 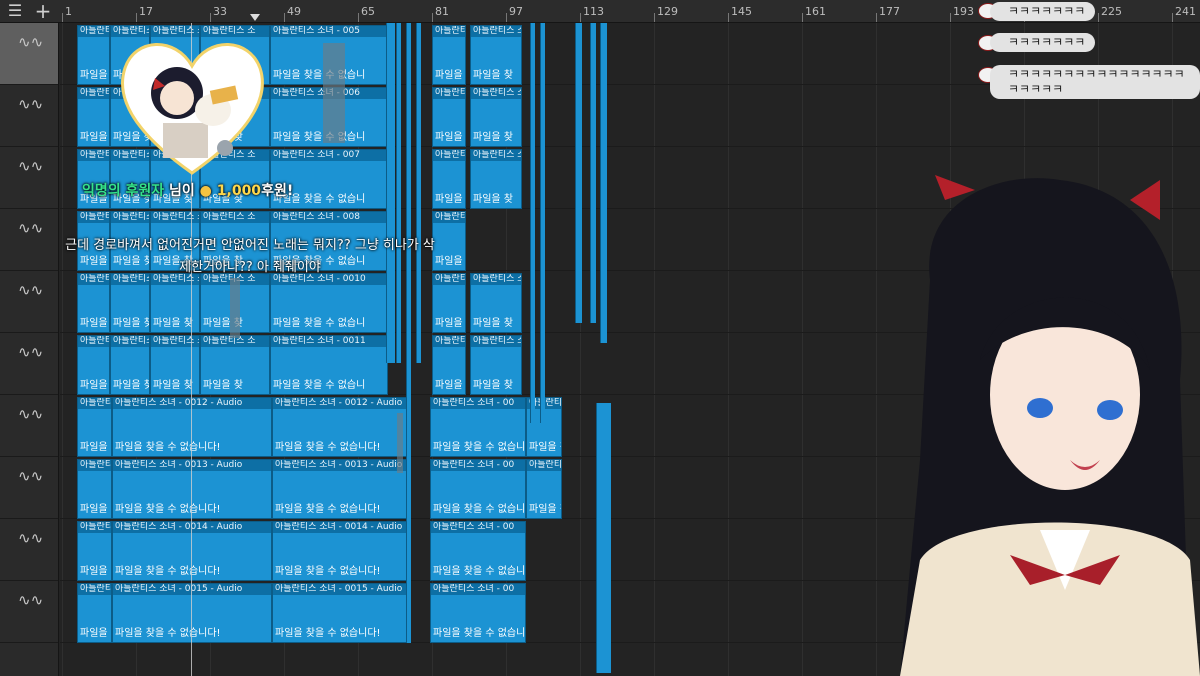 What do you see at coordinates (889, 11) in the screenshot?
I see `ruler-tick-label: 177` at bounding box center [889, 11].